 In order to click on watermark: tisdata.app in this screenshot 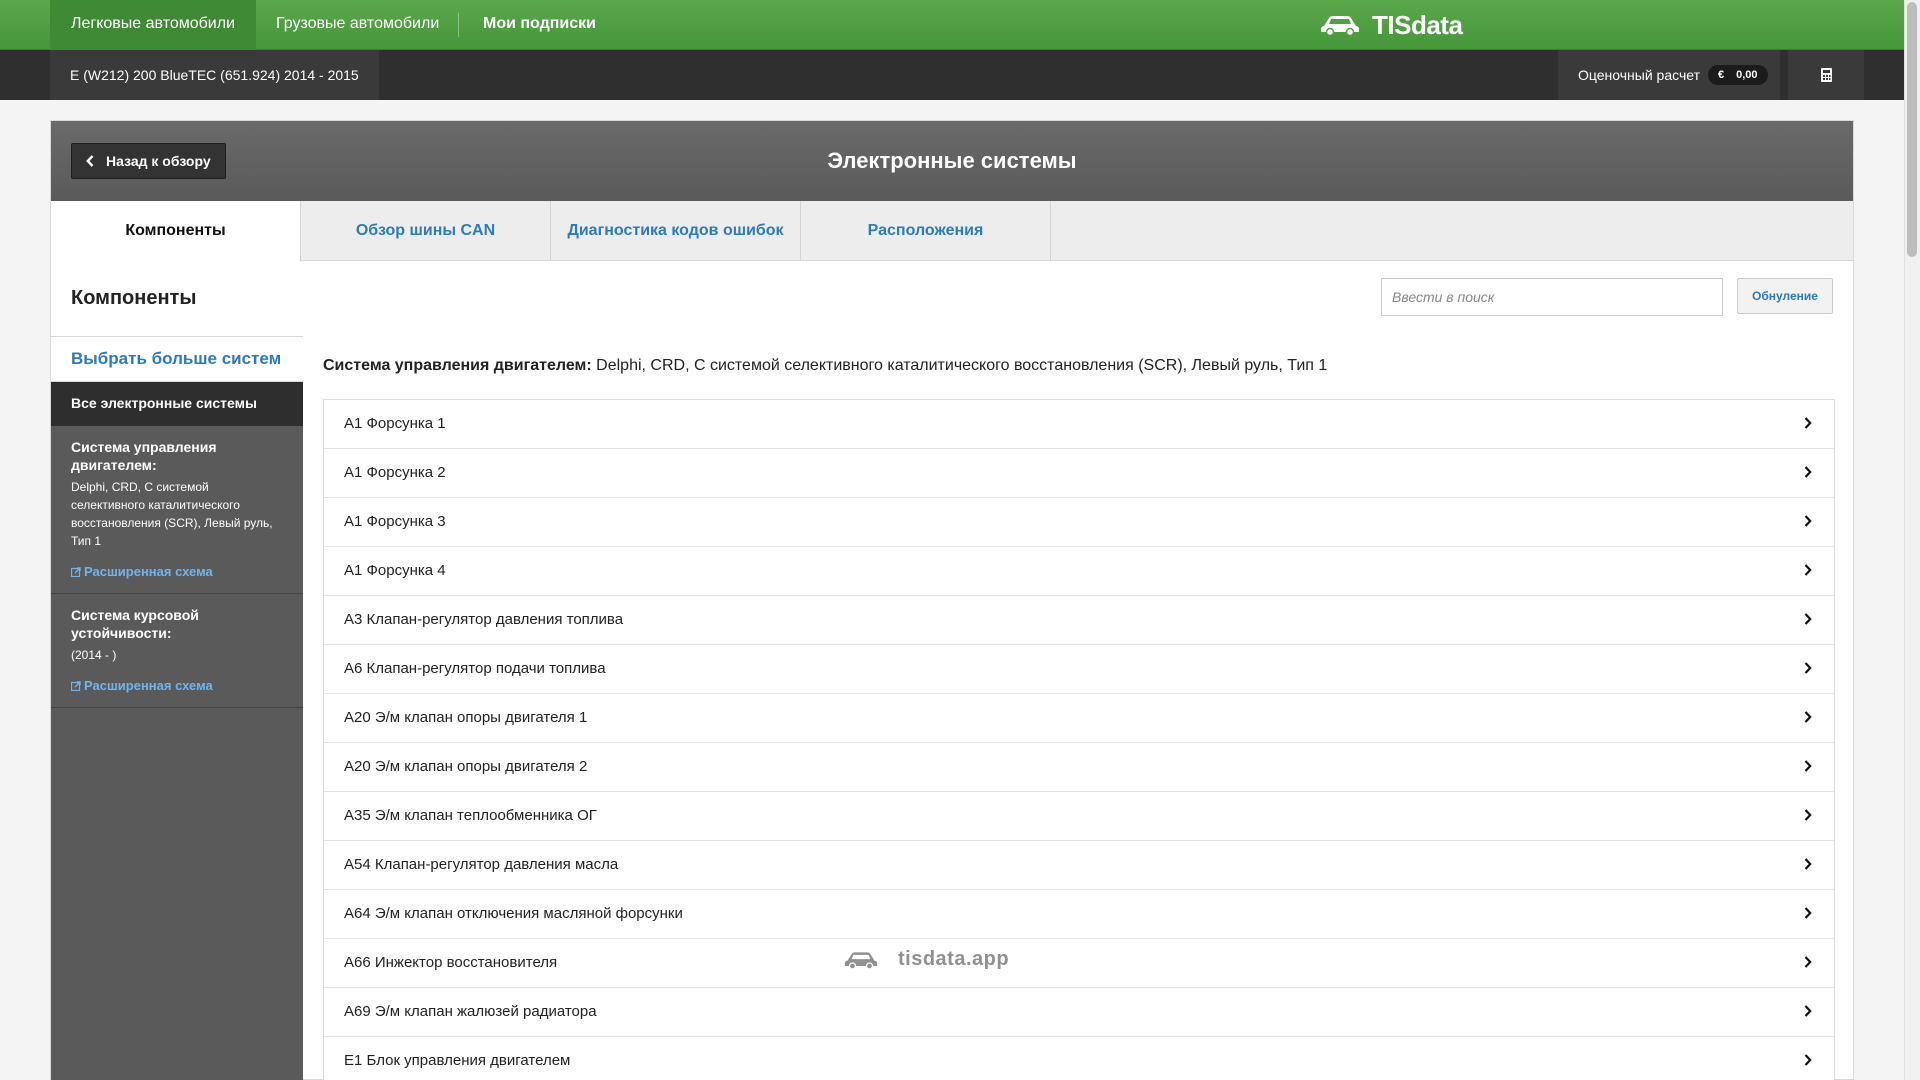, I will do `click(926, 959)`.